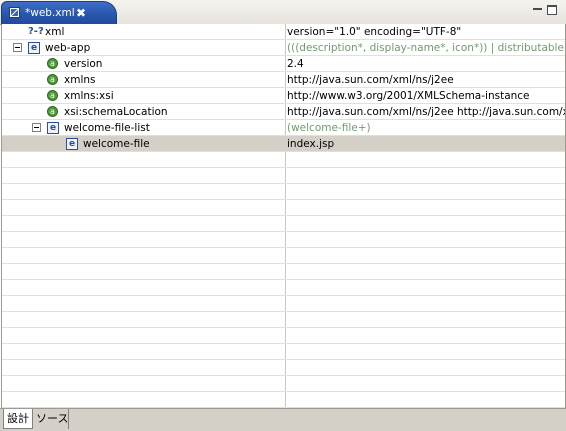 This screenshot has height=431, width=566. What do you see at coordinates (51, 419) in the screenshot?
I see `tab-source: ソース` at bounding box center [51, 419].